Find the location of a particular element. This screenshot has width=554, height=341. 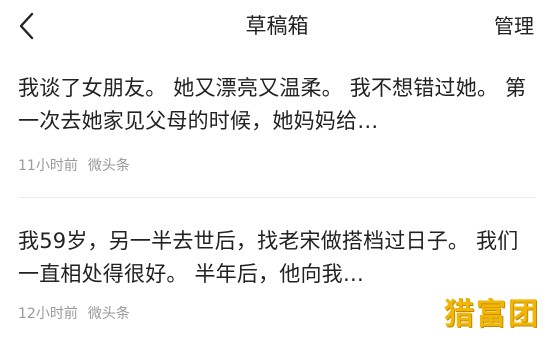

draft-meta: 11小时前 微头条 is located at coordinates (74, 165).